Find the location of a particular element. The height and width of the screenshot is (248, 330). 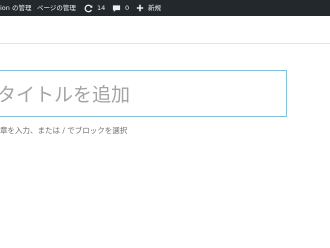

comments-link: 0 is located at coordinates (120, 8).